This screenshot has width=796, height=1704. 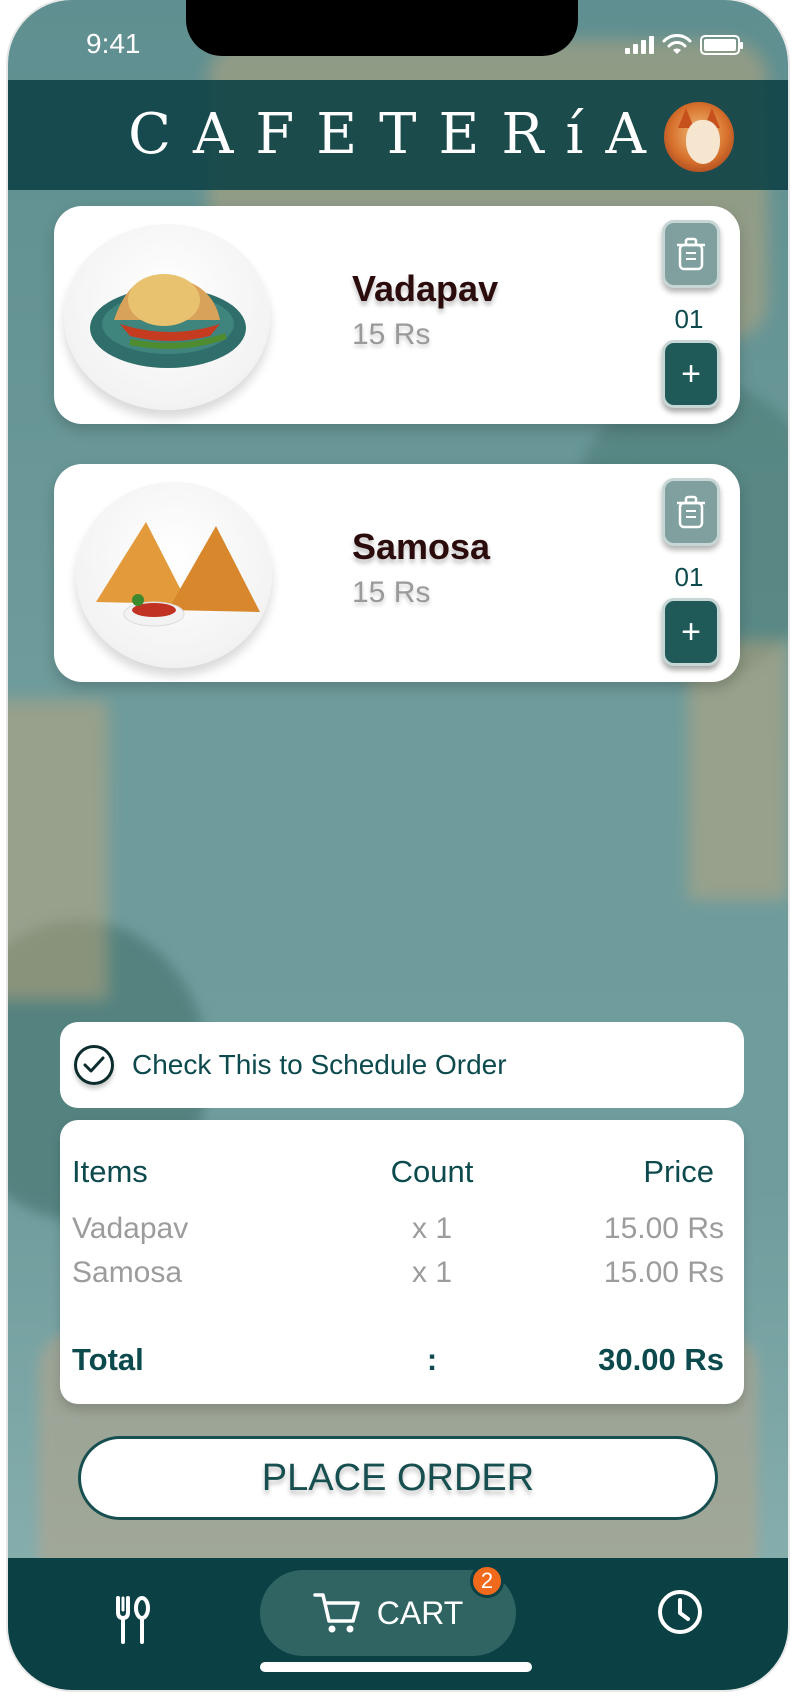 What do you see at coordinates (421, 546) in the screenshot?
I see `item-name: Samosa` at bounding box center [421, 546].